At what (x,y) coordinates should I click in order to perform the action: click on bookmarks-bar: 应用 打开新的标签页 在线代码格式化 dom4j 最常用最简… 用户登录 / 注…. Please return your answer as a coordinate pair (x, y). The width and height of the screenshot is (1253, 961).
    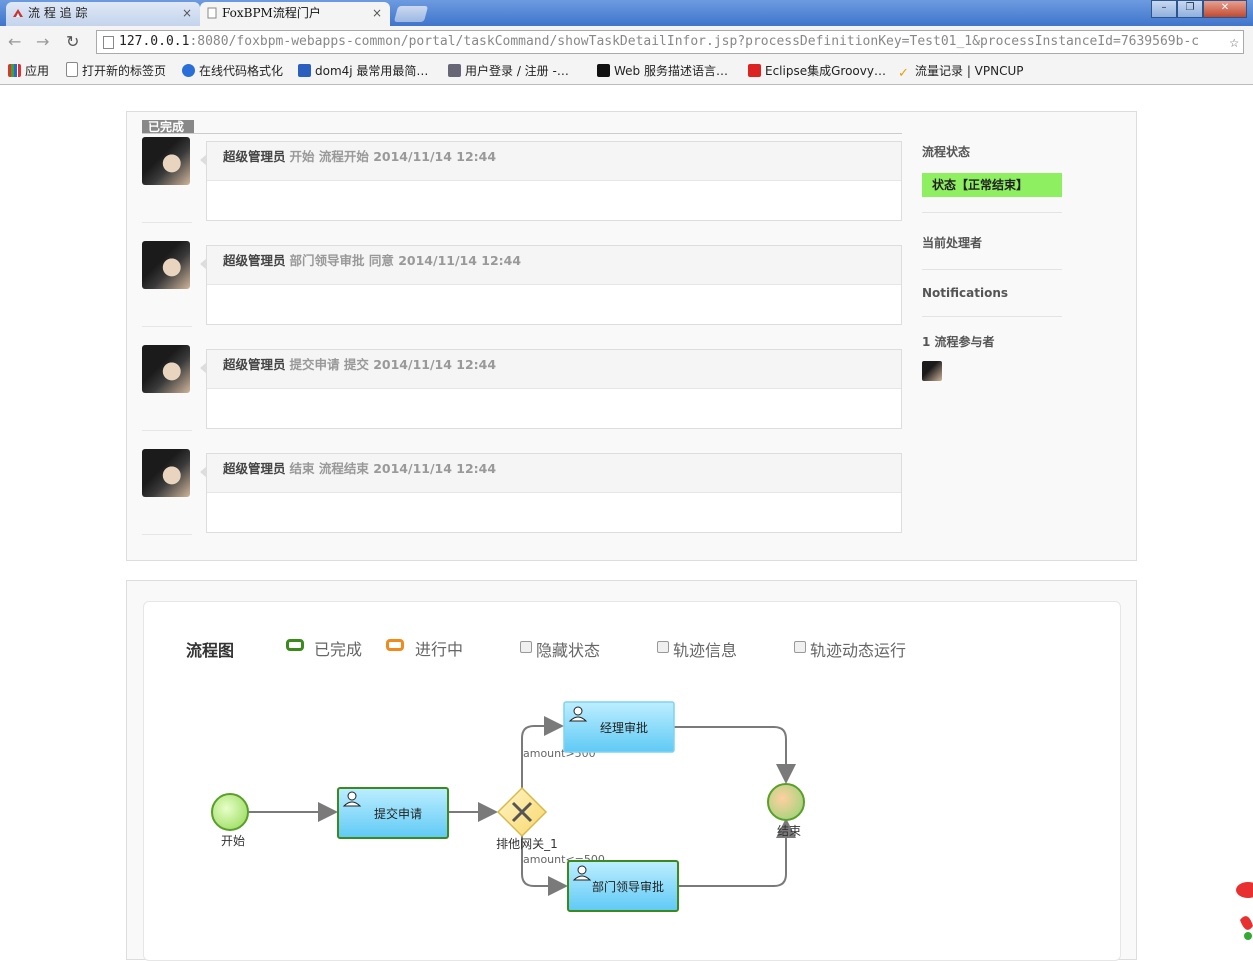
    Looking at the image, I should click on (626, 71).